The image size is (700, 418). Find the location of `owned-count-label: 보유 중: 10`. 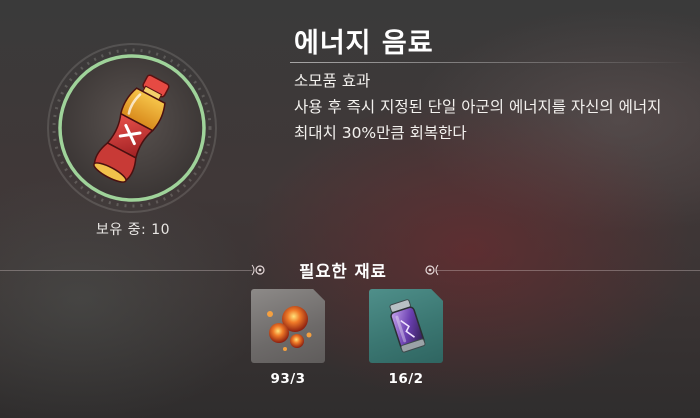

owned-count-label: 보유 중: 10 is located at coordinates (133, 229).